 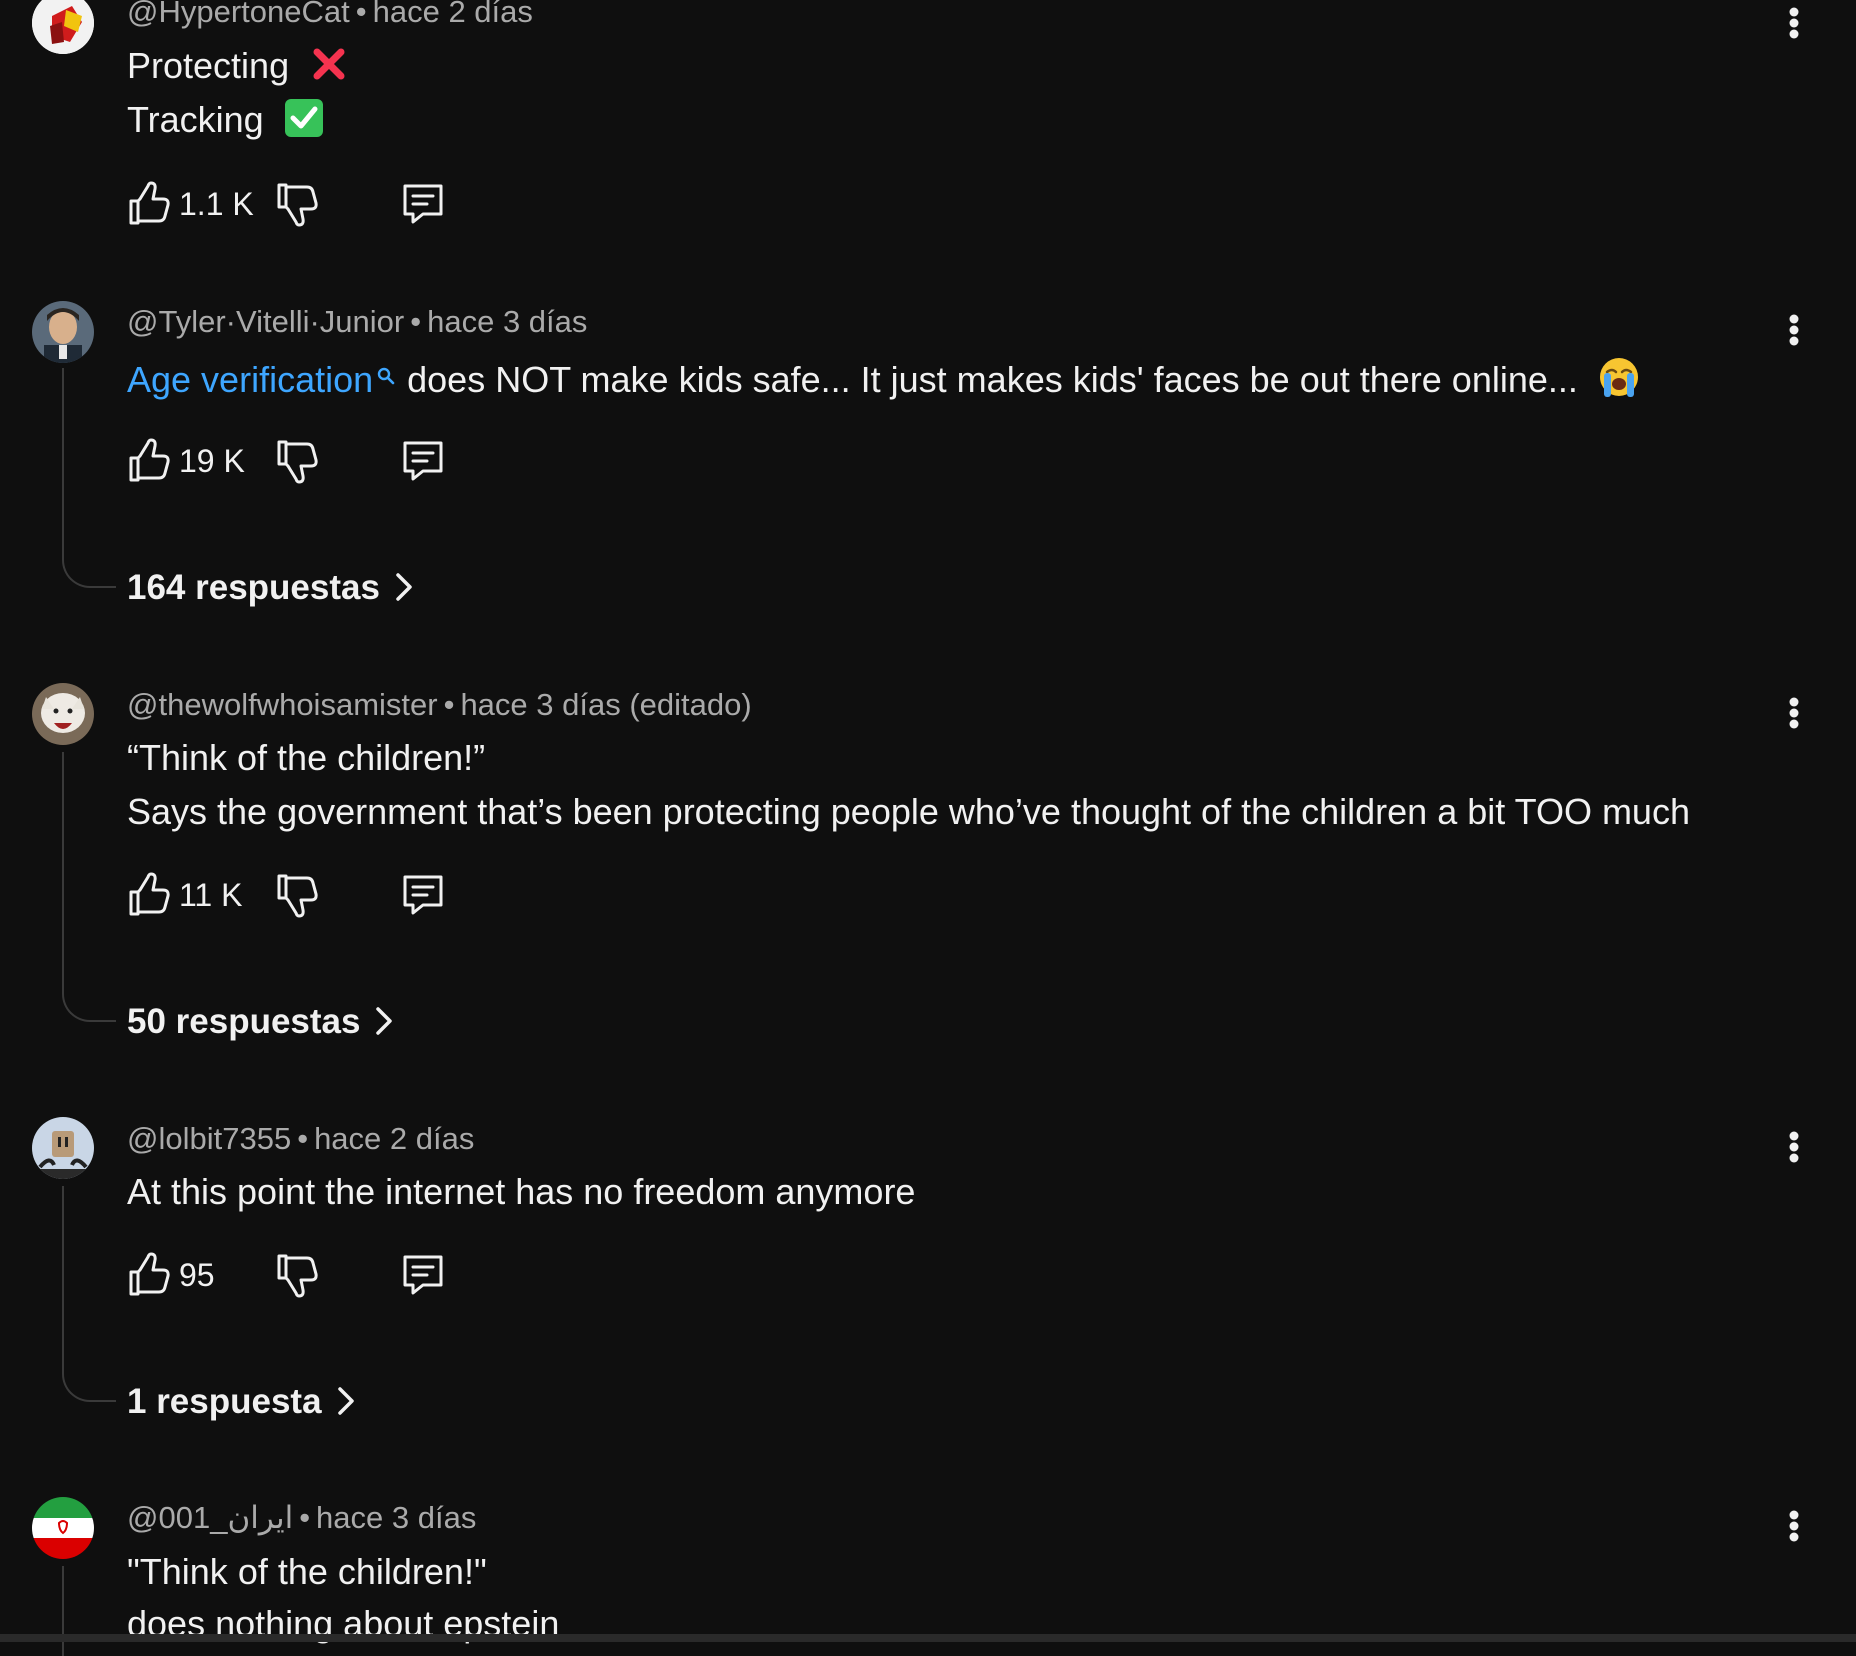 What do you see at coordinates (211, 895) in the screenshot?
I see `like-count: 11 K` at bounding box center [211, 895].